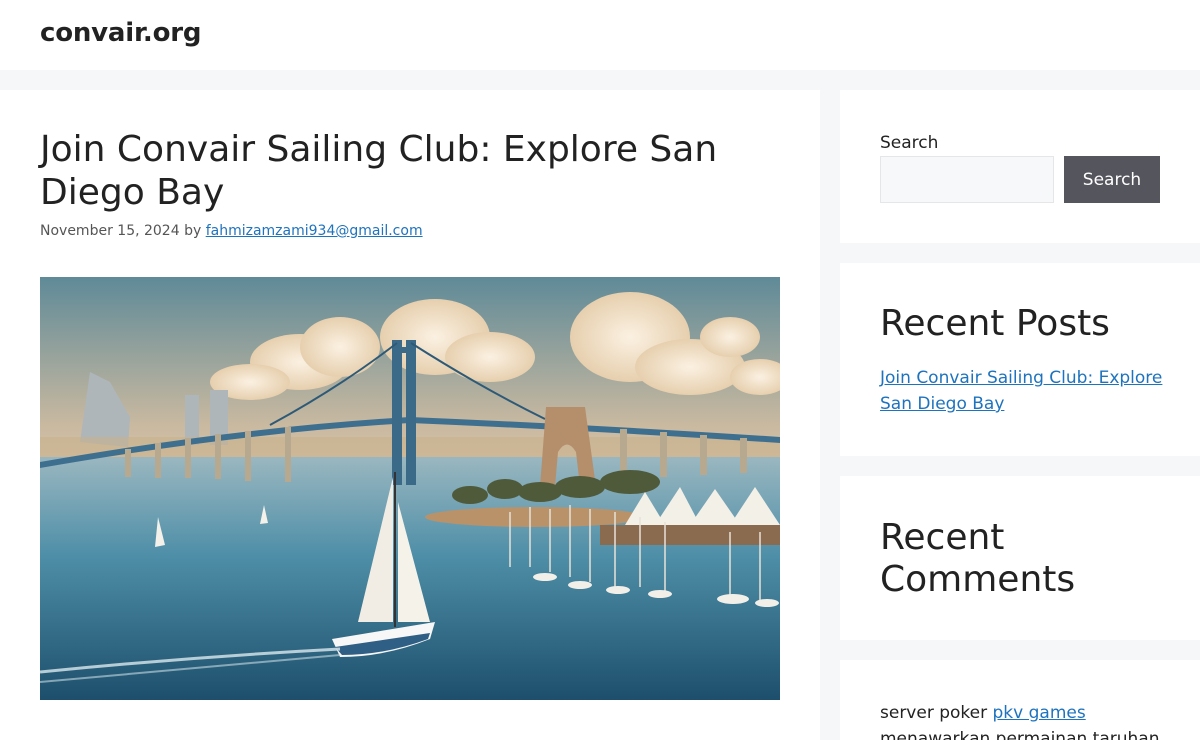 The width and height of the screenshot is (1200, 740). What do you see at coordinates (193, 231) in the screenshot?
I see `post-by-label: by` at bounding box center [193, 231].